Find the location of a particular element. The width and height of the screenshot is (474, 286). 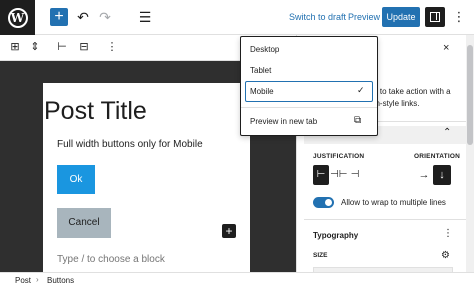

options-menu-button: ⋮ is located at coordinates (459, 17).